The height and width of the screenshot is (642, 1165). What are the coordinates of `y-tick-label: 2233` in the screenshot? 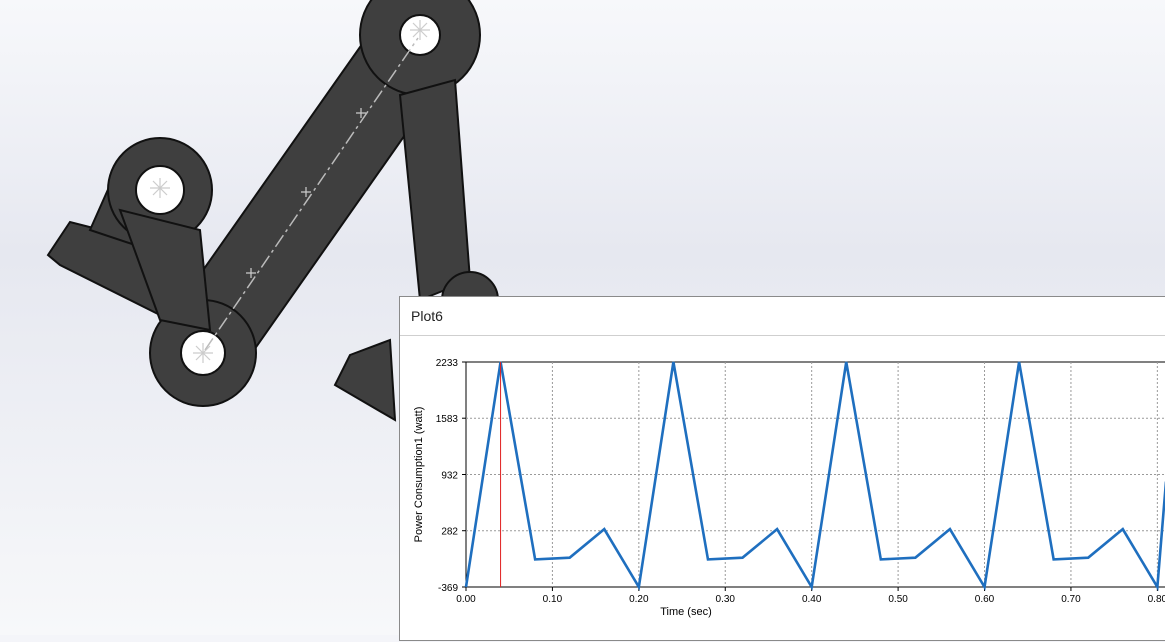 It's located at (447, 363).